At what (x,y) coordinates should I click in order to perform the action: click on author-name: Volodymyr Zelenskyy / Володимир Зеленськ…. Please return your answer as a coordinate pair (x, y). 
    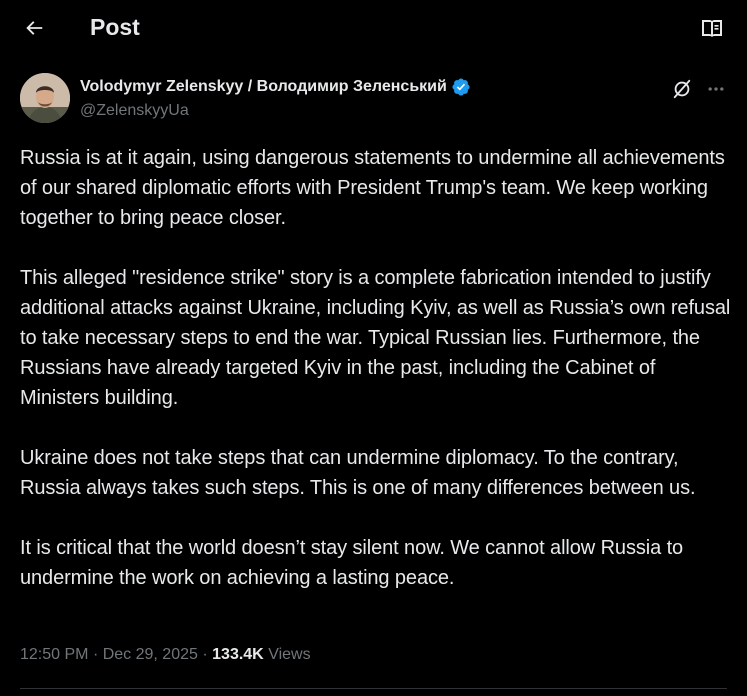
    Looking at the image, I should click on (275, 87).